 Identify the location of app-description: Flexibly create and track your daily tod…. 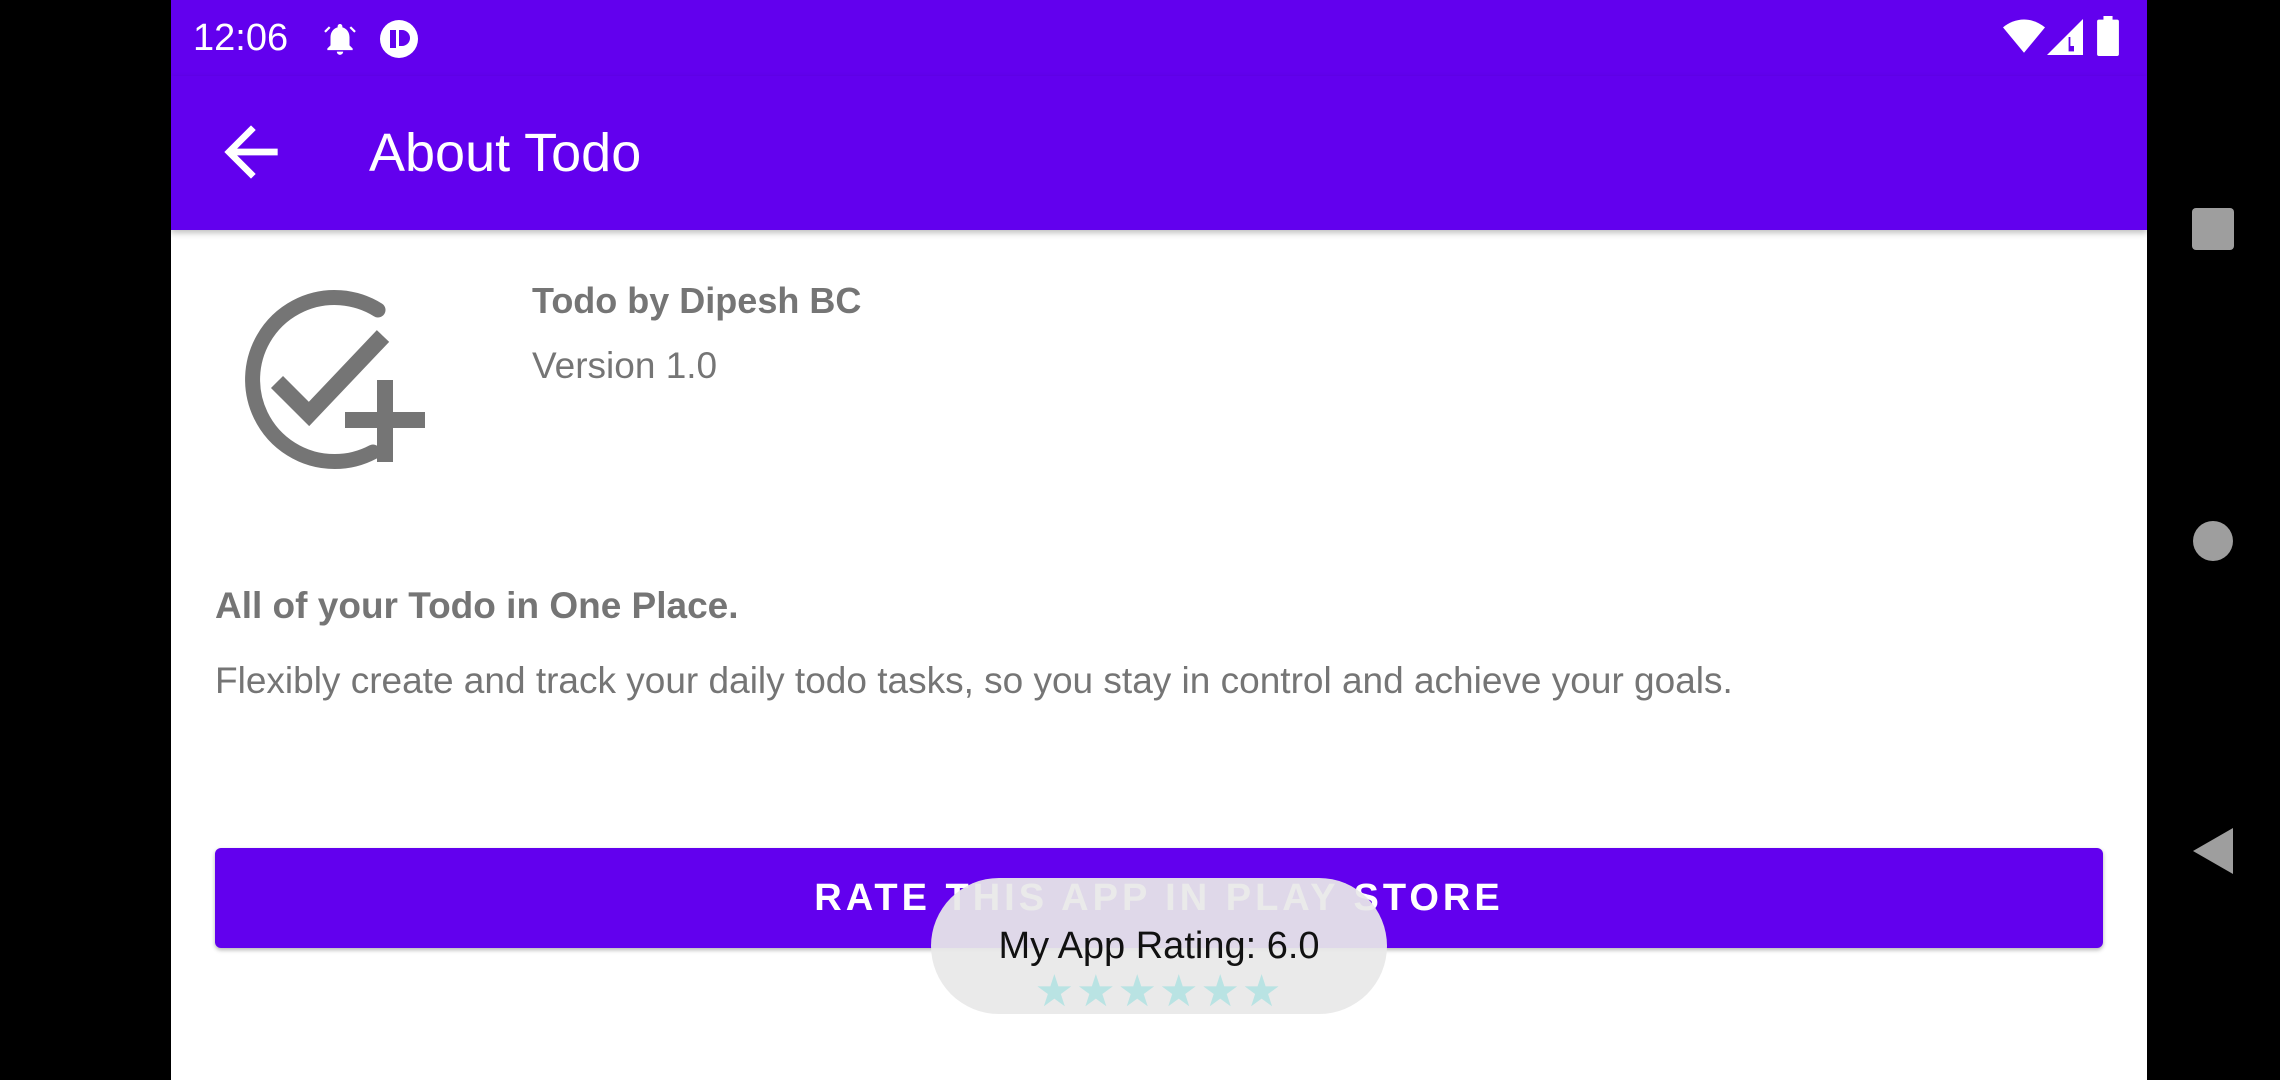
(974, 680).